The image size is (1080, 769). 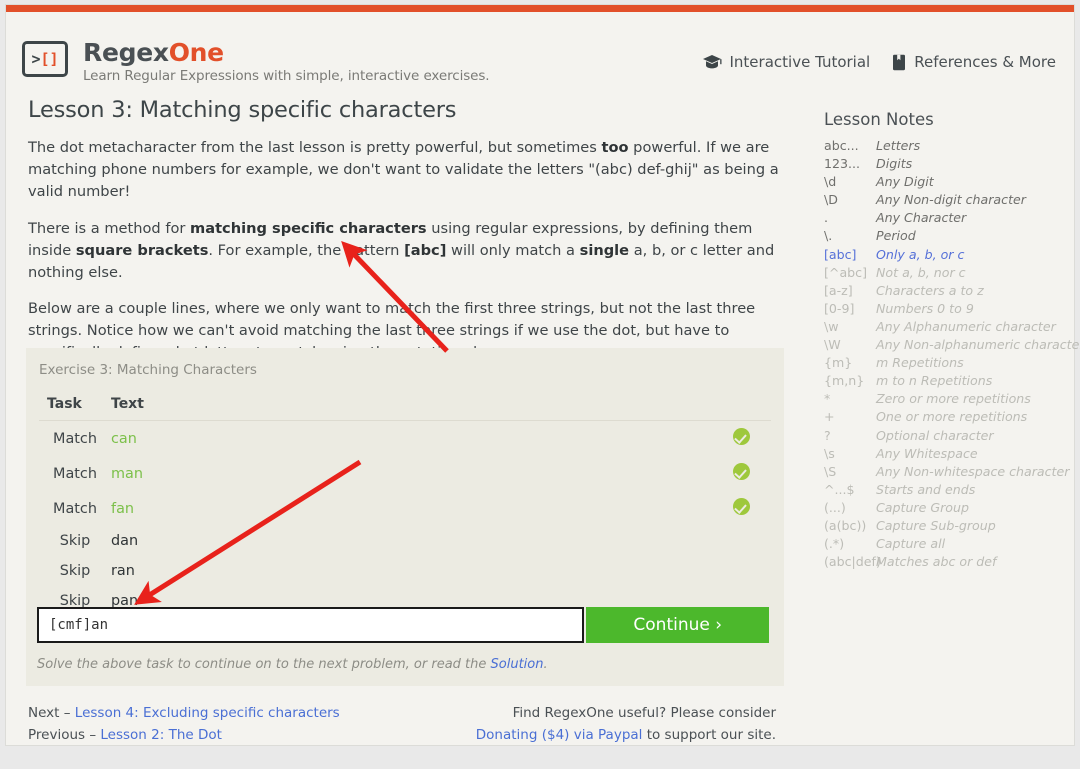 I want to click on lesson-note-row: [a-z] Characters a to z, so click(x=948, y=291).